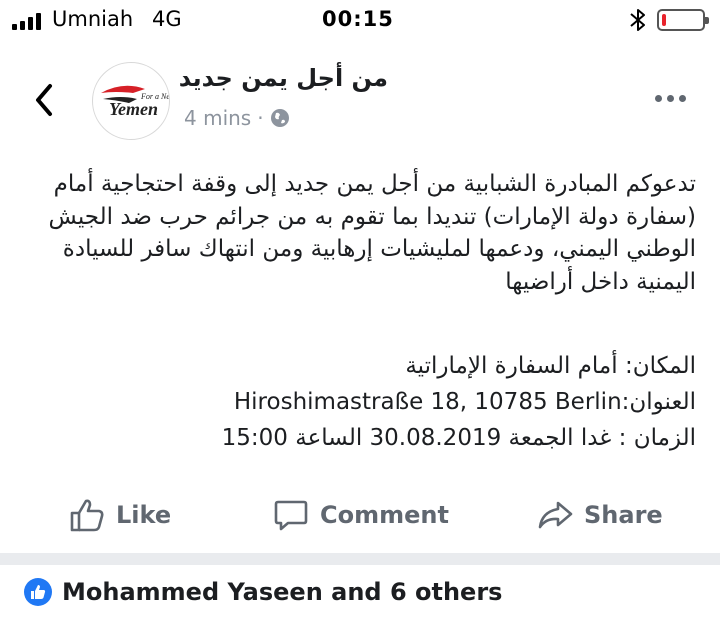  Describe the element at coordinates (637, 20) in the screenshot. I see `bluetooth-icon` at that location.